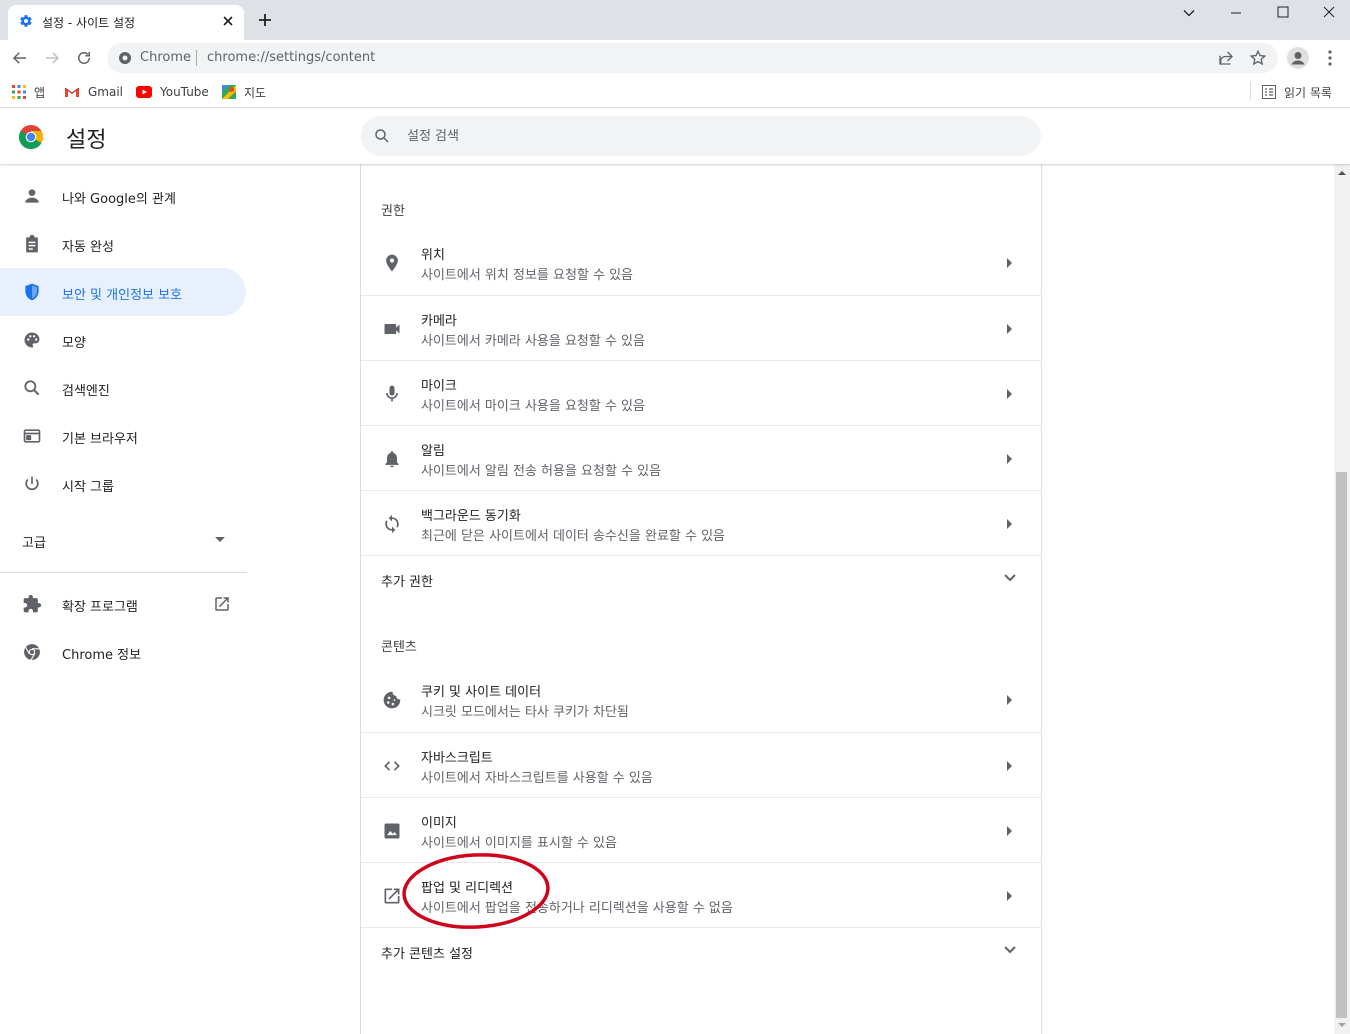  I want to click on maps-icon, so click(229, 92).